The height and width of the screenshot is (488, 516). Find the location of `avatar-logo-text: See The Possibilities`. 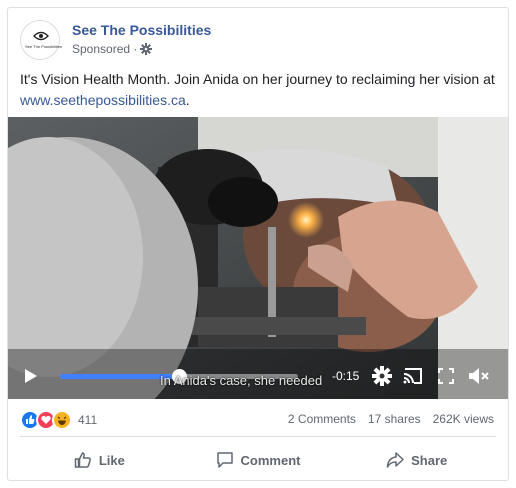

avatar-logo-text: See The Possibilities is located at coordinates (44, 46).